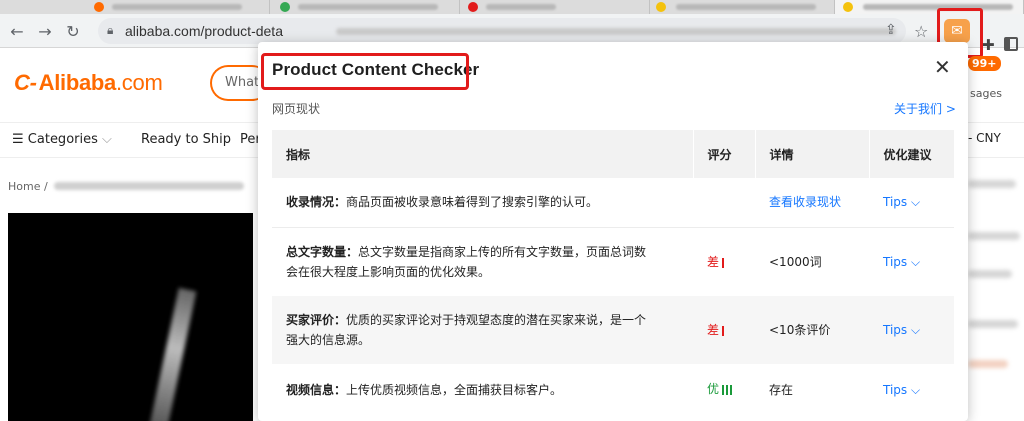  What do you see at coordinates (988, 45) in the screenshot?
I see `puzzle-icon: ✚` at bounding box center [988, 45].